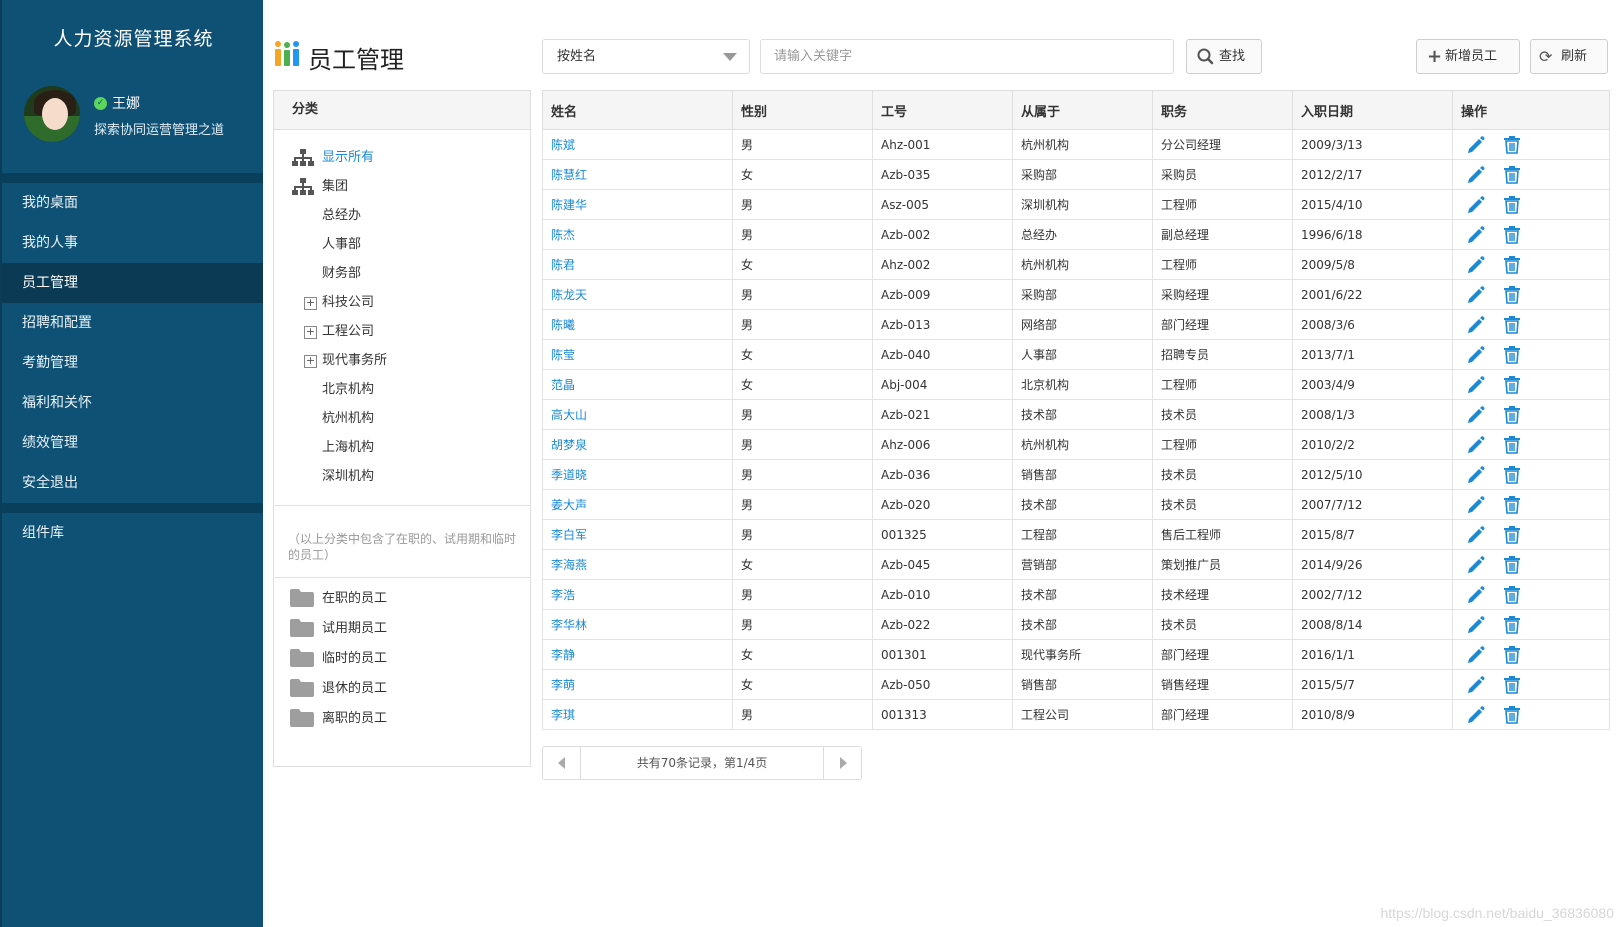  Describe the element at coordinates (348, 448) in the screenshot. I see `category-tree-item: 上海机构` at that location.